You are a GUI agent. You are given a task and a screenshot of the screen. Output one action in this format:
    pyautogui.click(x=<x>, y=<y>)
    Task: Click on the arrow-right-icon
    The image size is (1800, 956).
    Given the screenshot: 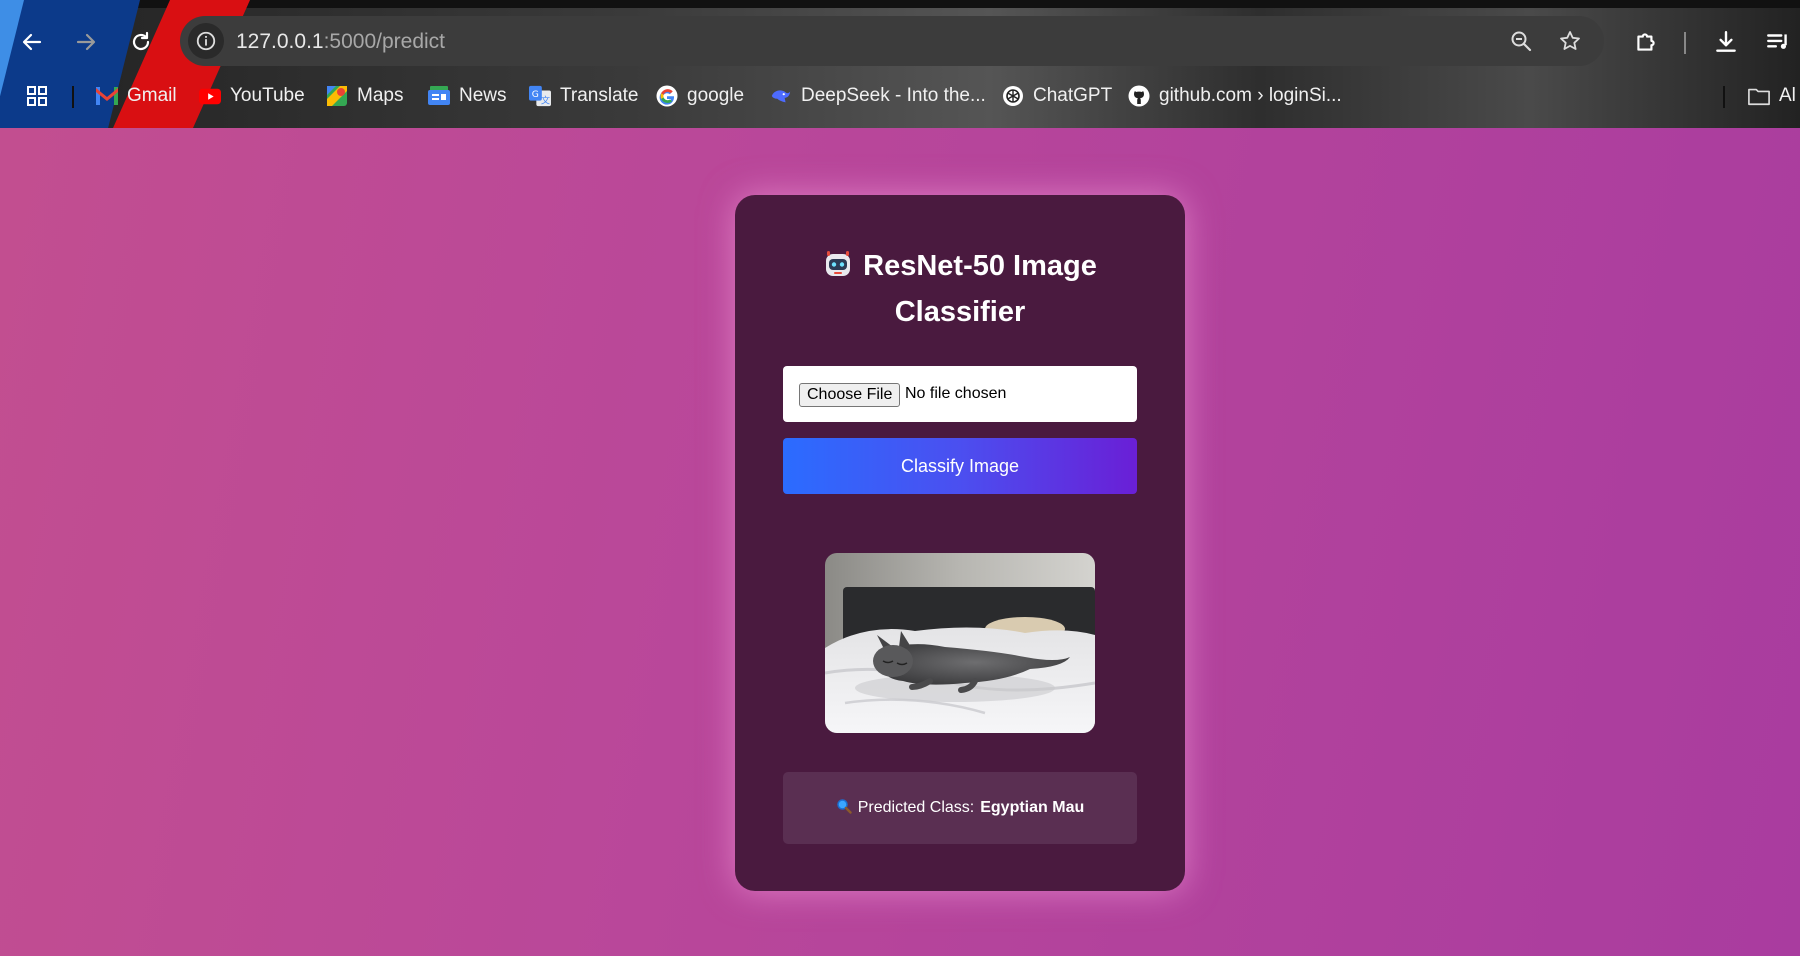 What is the action you would take?
    pyautogui.click(x=86, y=42)
    